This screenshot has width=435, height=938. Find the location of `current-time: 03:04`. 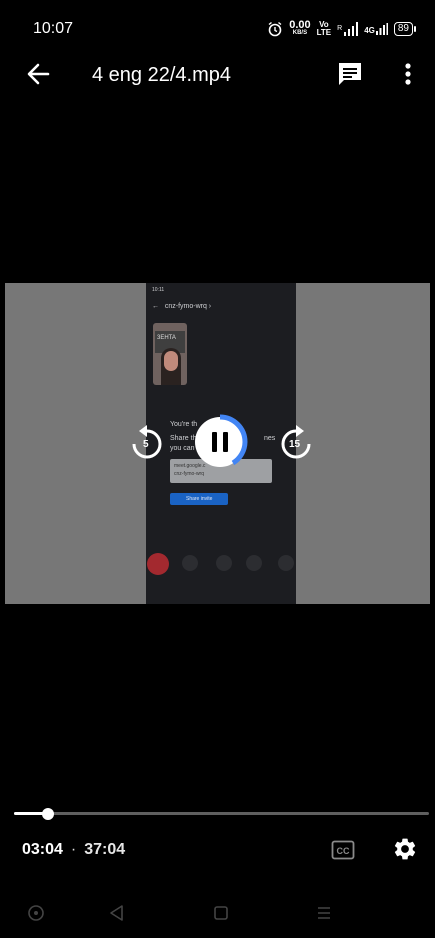

current-time: 03:04 is located at coordinates (42, 849).